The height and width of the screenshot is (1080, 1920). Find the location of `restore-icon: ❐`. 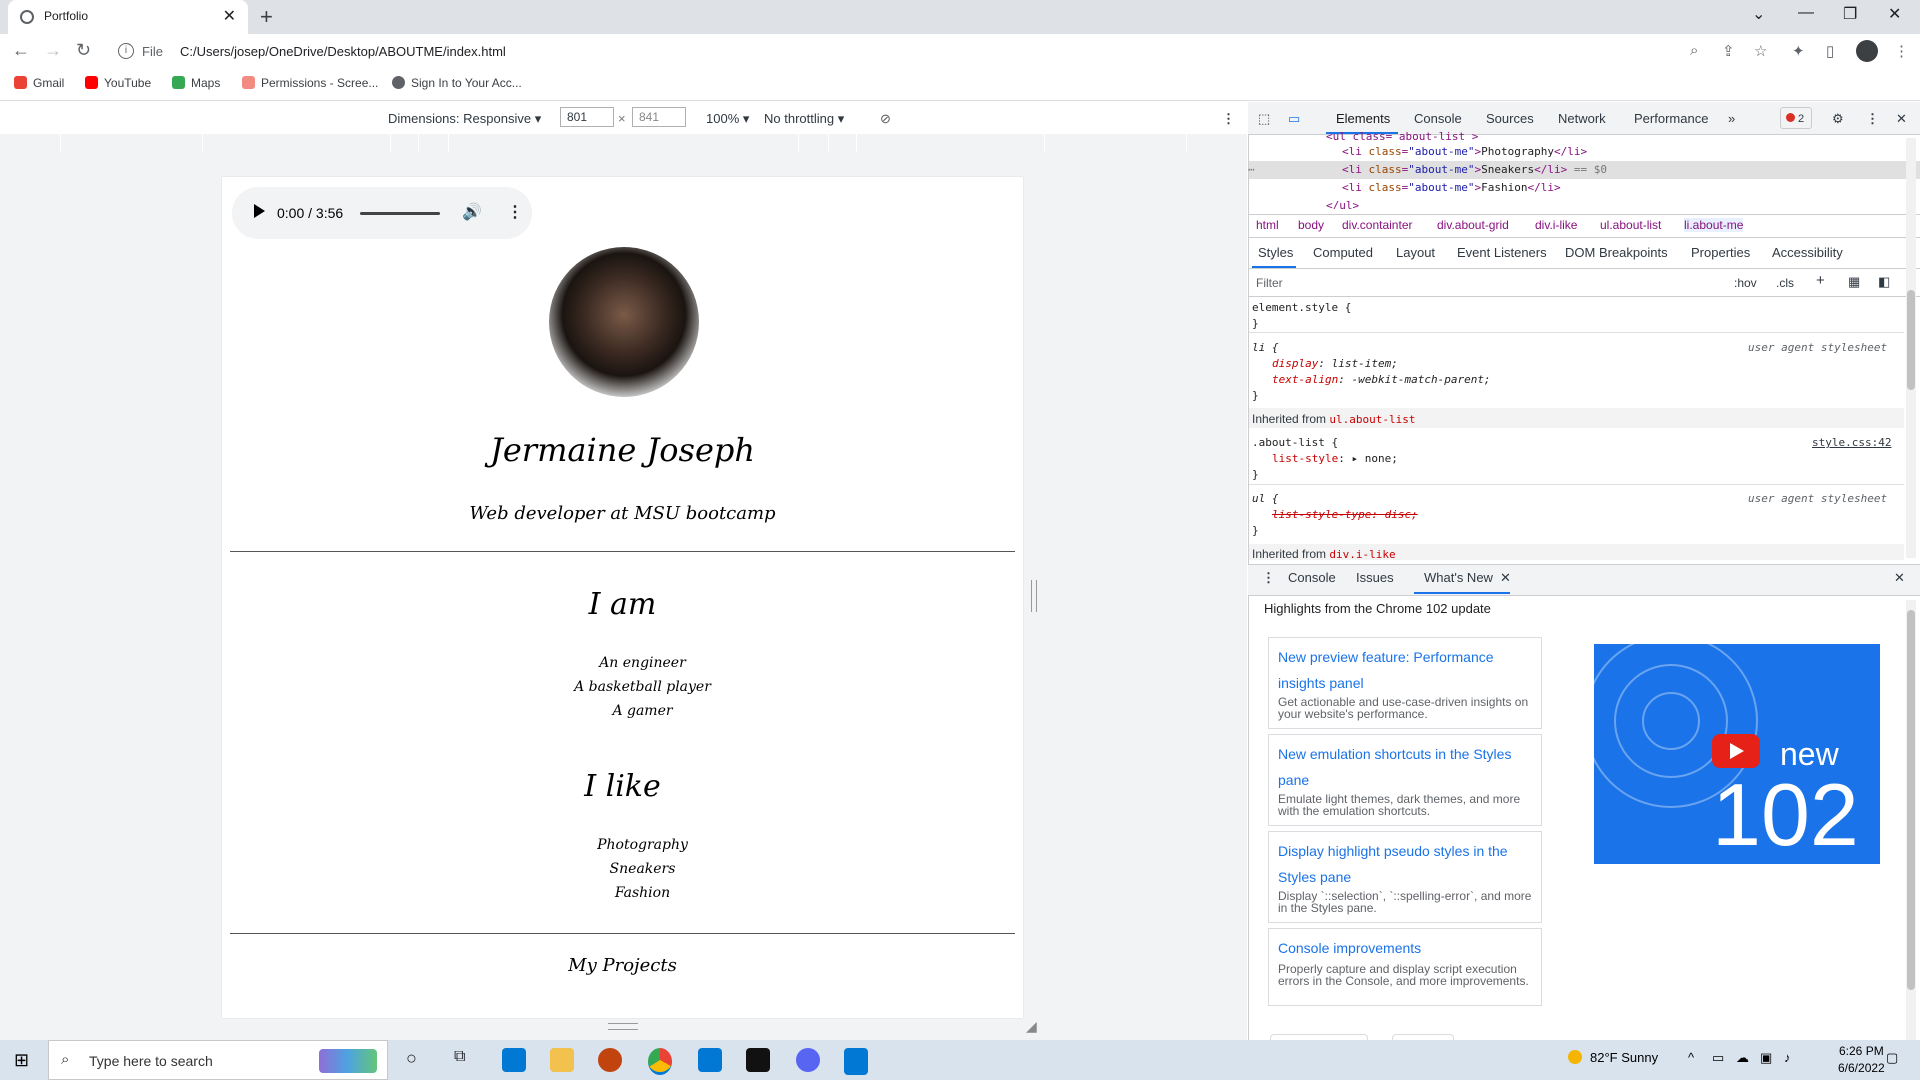

restore-icon: ❐ is located at coordinates (1850, 14).